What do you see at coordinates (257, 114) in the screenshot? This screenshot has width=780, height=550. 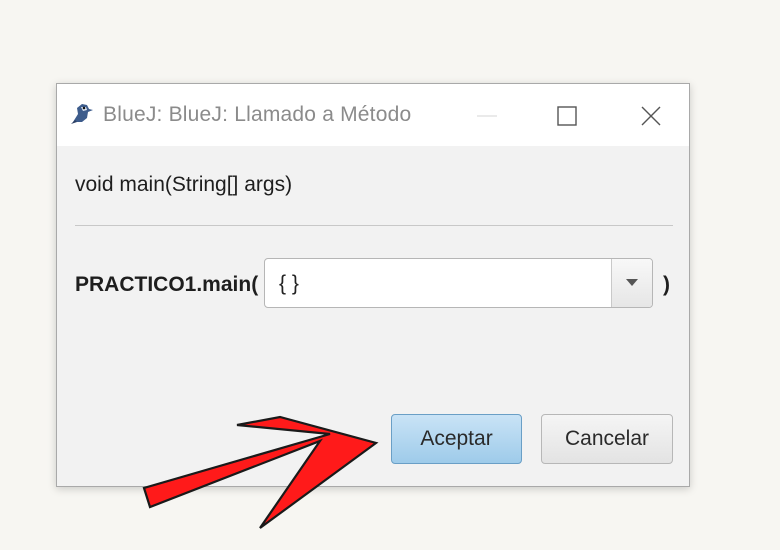 I see `window-title: BlueJ: BlueJ: Llamado a Método` at bounding box center [257, 114].